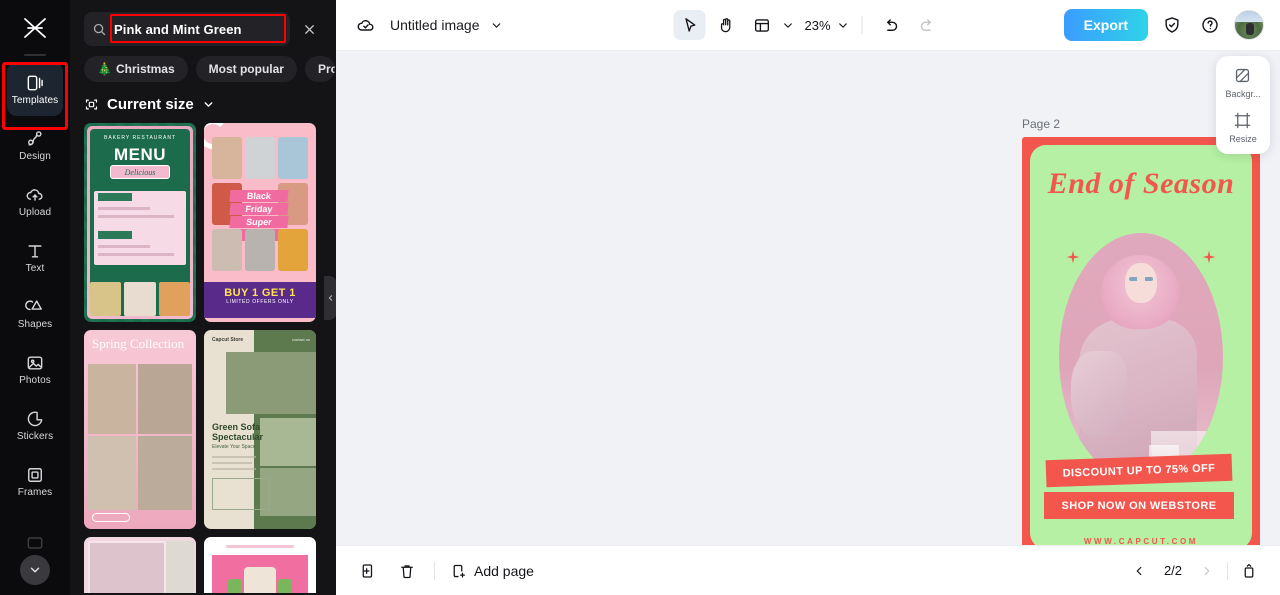 The width and height of the screenshot is (1280, 595). Describe the element at coordinates (504, 570) in the screenshot. I see `add-page-label: Add page` at that location.